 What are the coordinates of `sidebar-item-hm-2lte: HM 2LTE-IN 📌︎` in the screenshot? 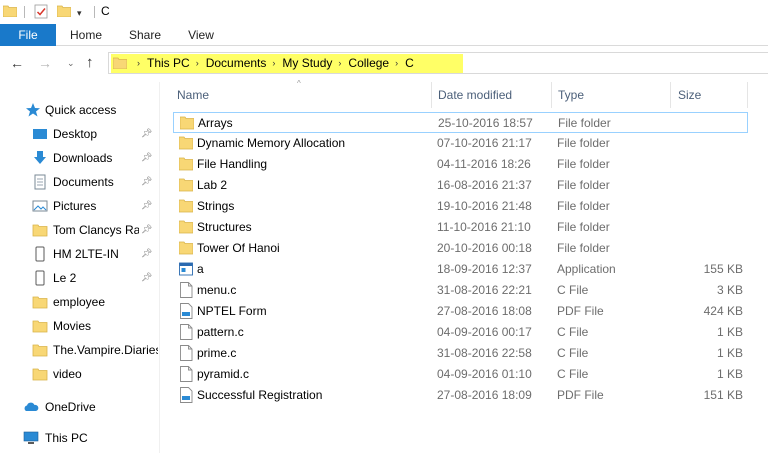 It's located at (79, 254).